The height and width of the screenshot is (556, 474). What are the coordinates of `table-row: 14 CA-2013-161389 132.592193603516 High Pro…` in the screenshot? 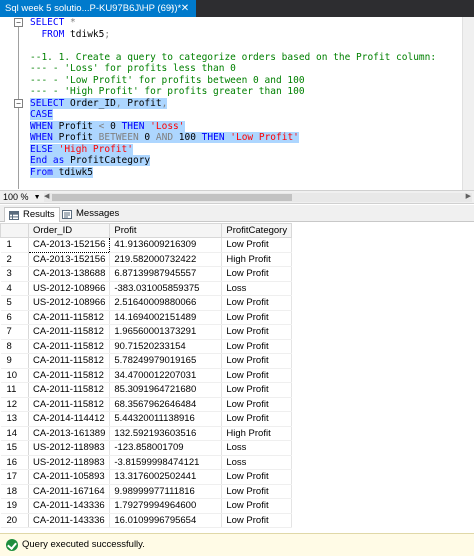 It's located at (146, 433).